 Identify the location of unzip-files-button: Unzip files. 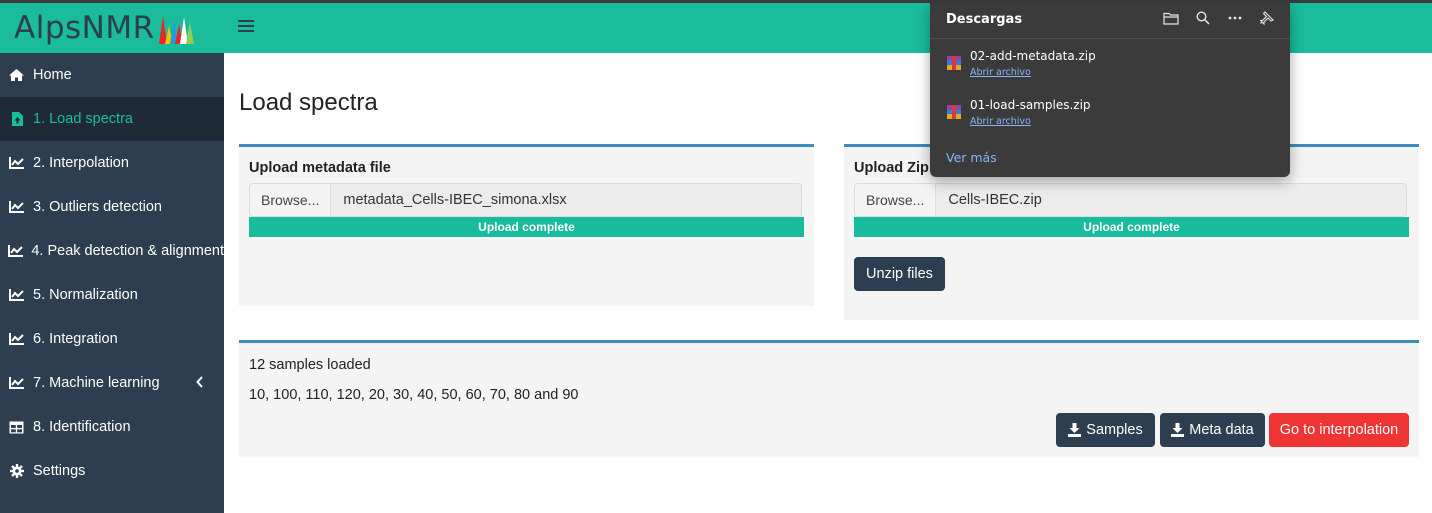
(899, 274).